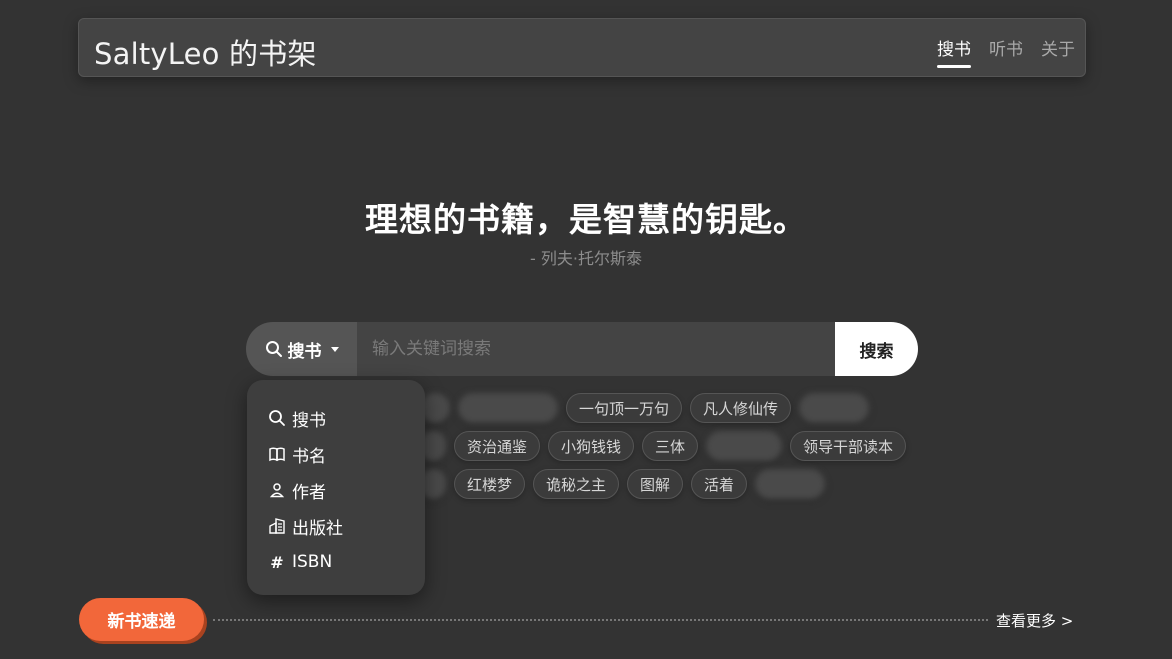  What do you see at coordinates (490, 484) in the screenshot?
I see `tag-item: 红楼梦` at bounding box center [490, 484].